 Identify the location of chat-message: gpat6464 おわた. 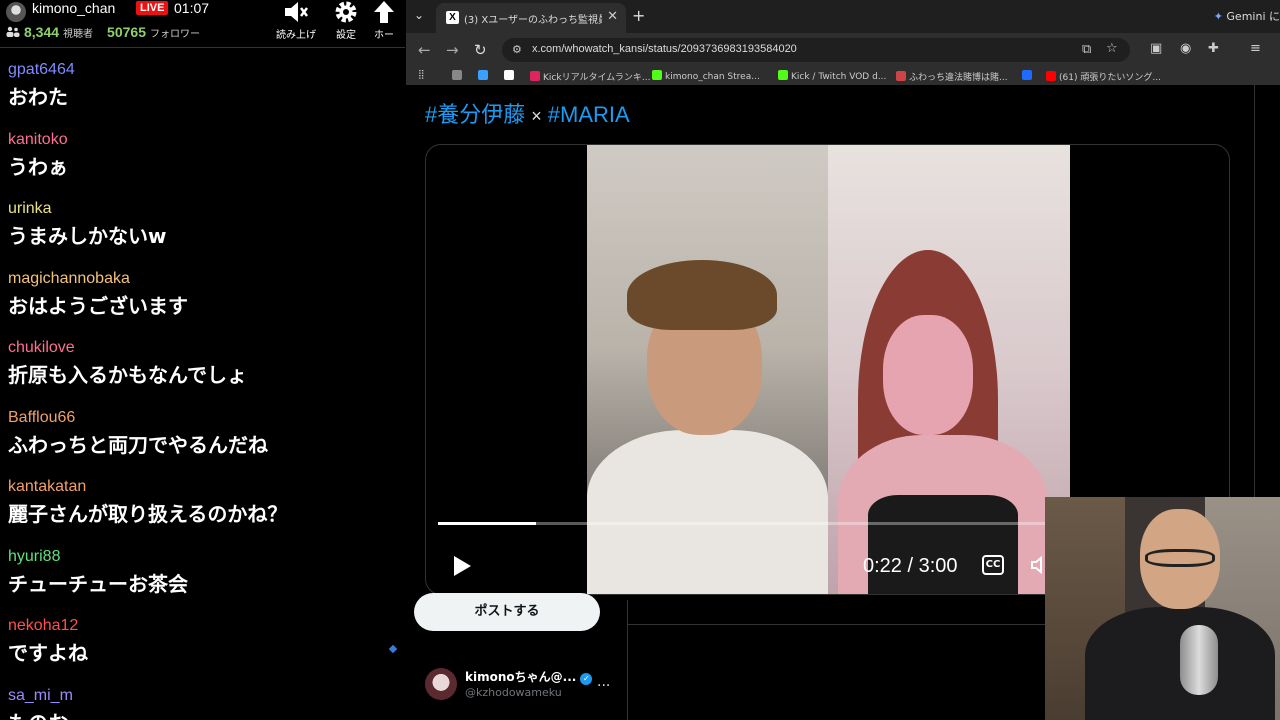
(202, 93).